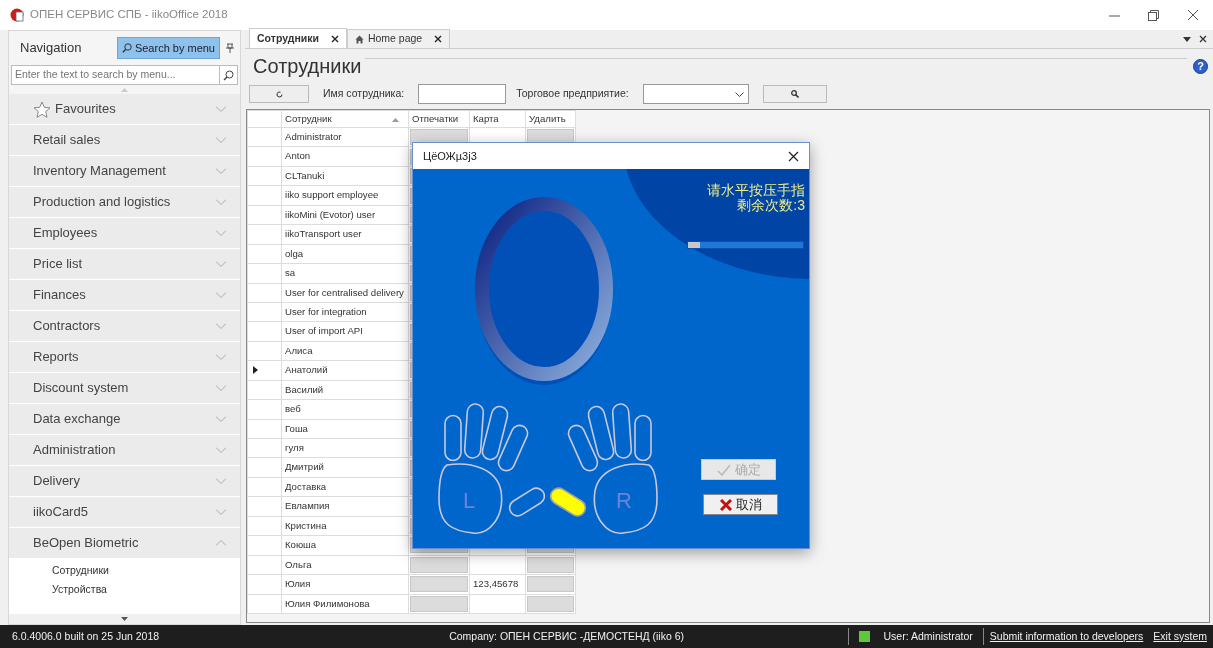 The width and height of the screenshot is (1213, 648). What do you see at coordinates (124, 357) in the screenshot?
I see `nav-group: Reports` at bounding box center [124, 357].